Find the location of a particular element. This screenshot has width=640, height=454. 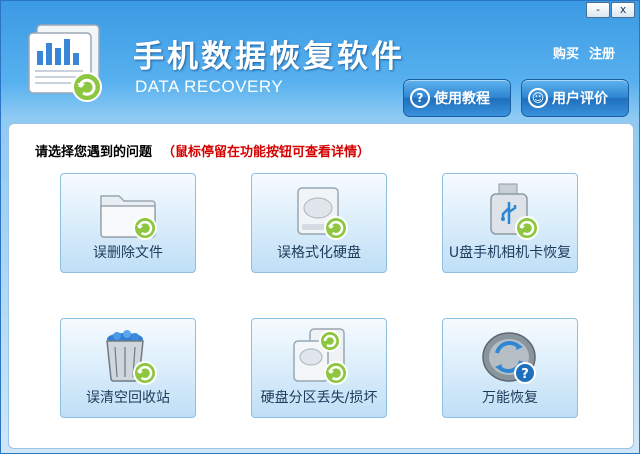

tile-recycle-bin: 误清空回收站 is located at coordinates (128, 368).